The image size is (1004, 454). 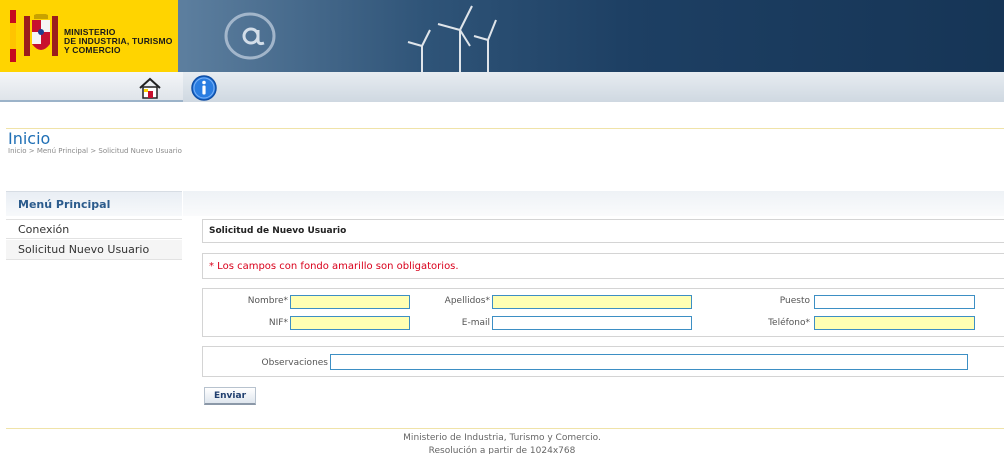 What do you see at coordinates (894, 302) in the screenshot?
I see `puesto-field` at bounding box center [894, 302].